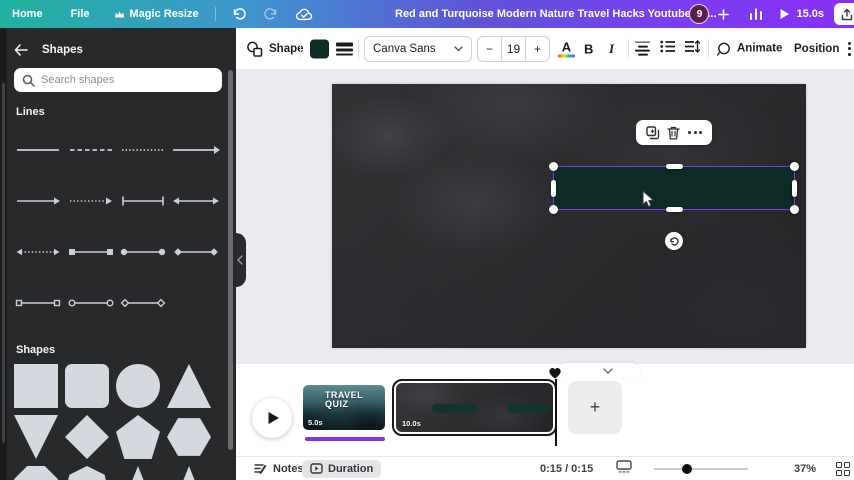 The width and height of the screenshot is (854, 480). I want to click on zoom-slider-track, so click(701, 468).